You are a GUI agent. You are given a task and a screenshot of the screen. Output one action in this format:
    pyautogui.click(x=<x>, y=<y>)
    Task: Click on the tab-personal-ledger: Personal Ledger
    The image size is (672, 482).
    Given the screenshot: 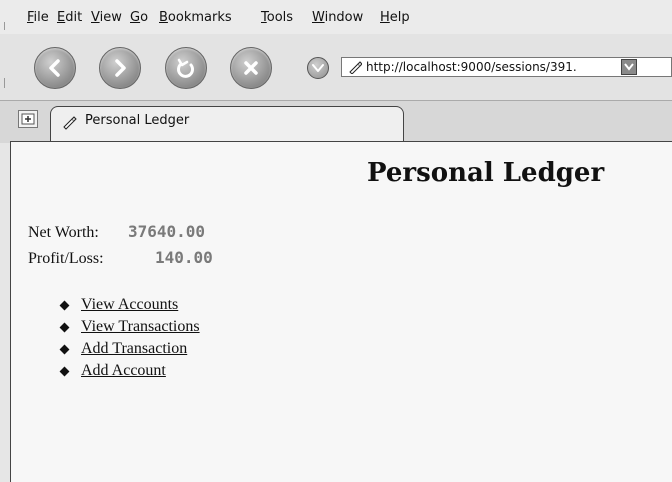 What is the action you would take?
    pyautogui.click(x=227, y=124)
    